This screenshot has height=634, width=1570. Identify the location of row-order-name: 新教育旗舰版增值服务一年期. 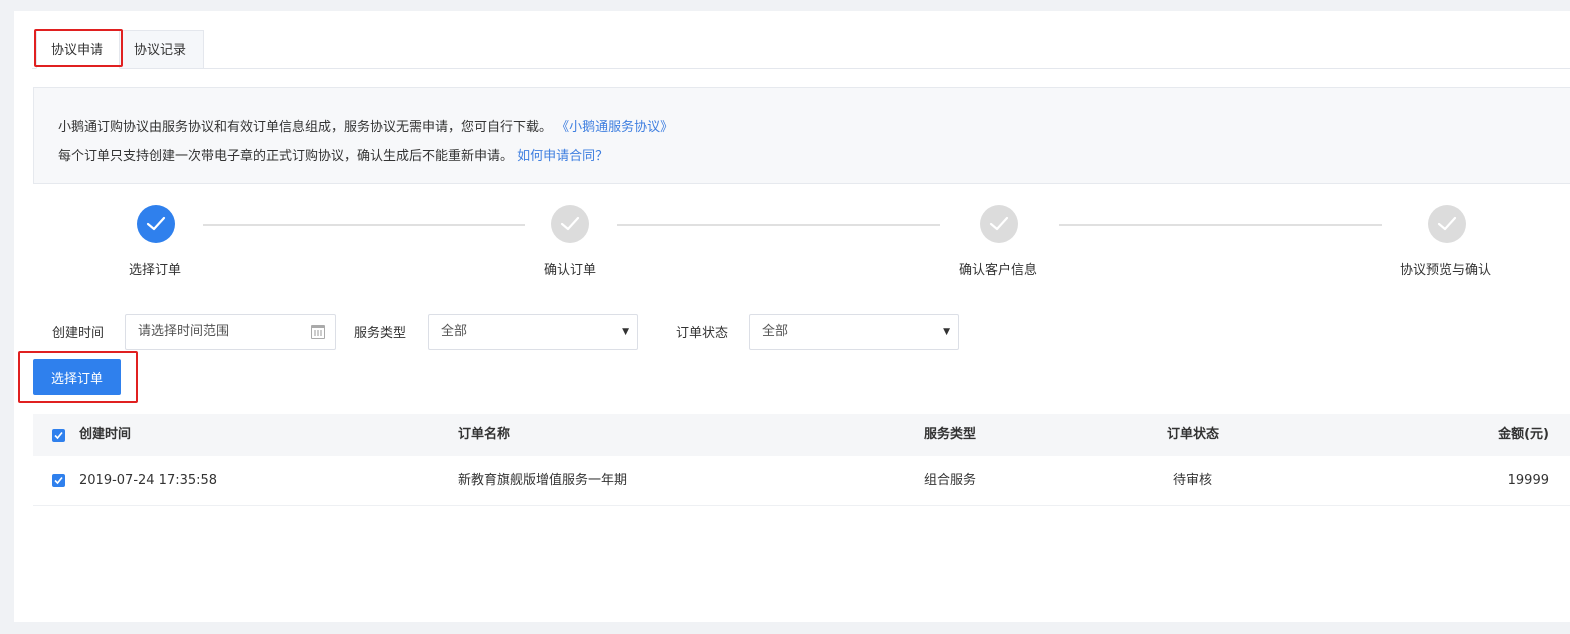
(543, 480).